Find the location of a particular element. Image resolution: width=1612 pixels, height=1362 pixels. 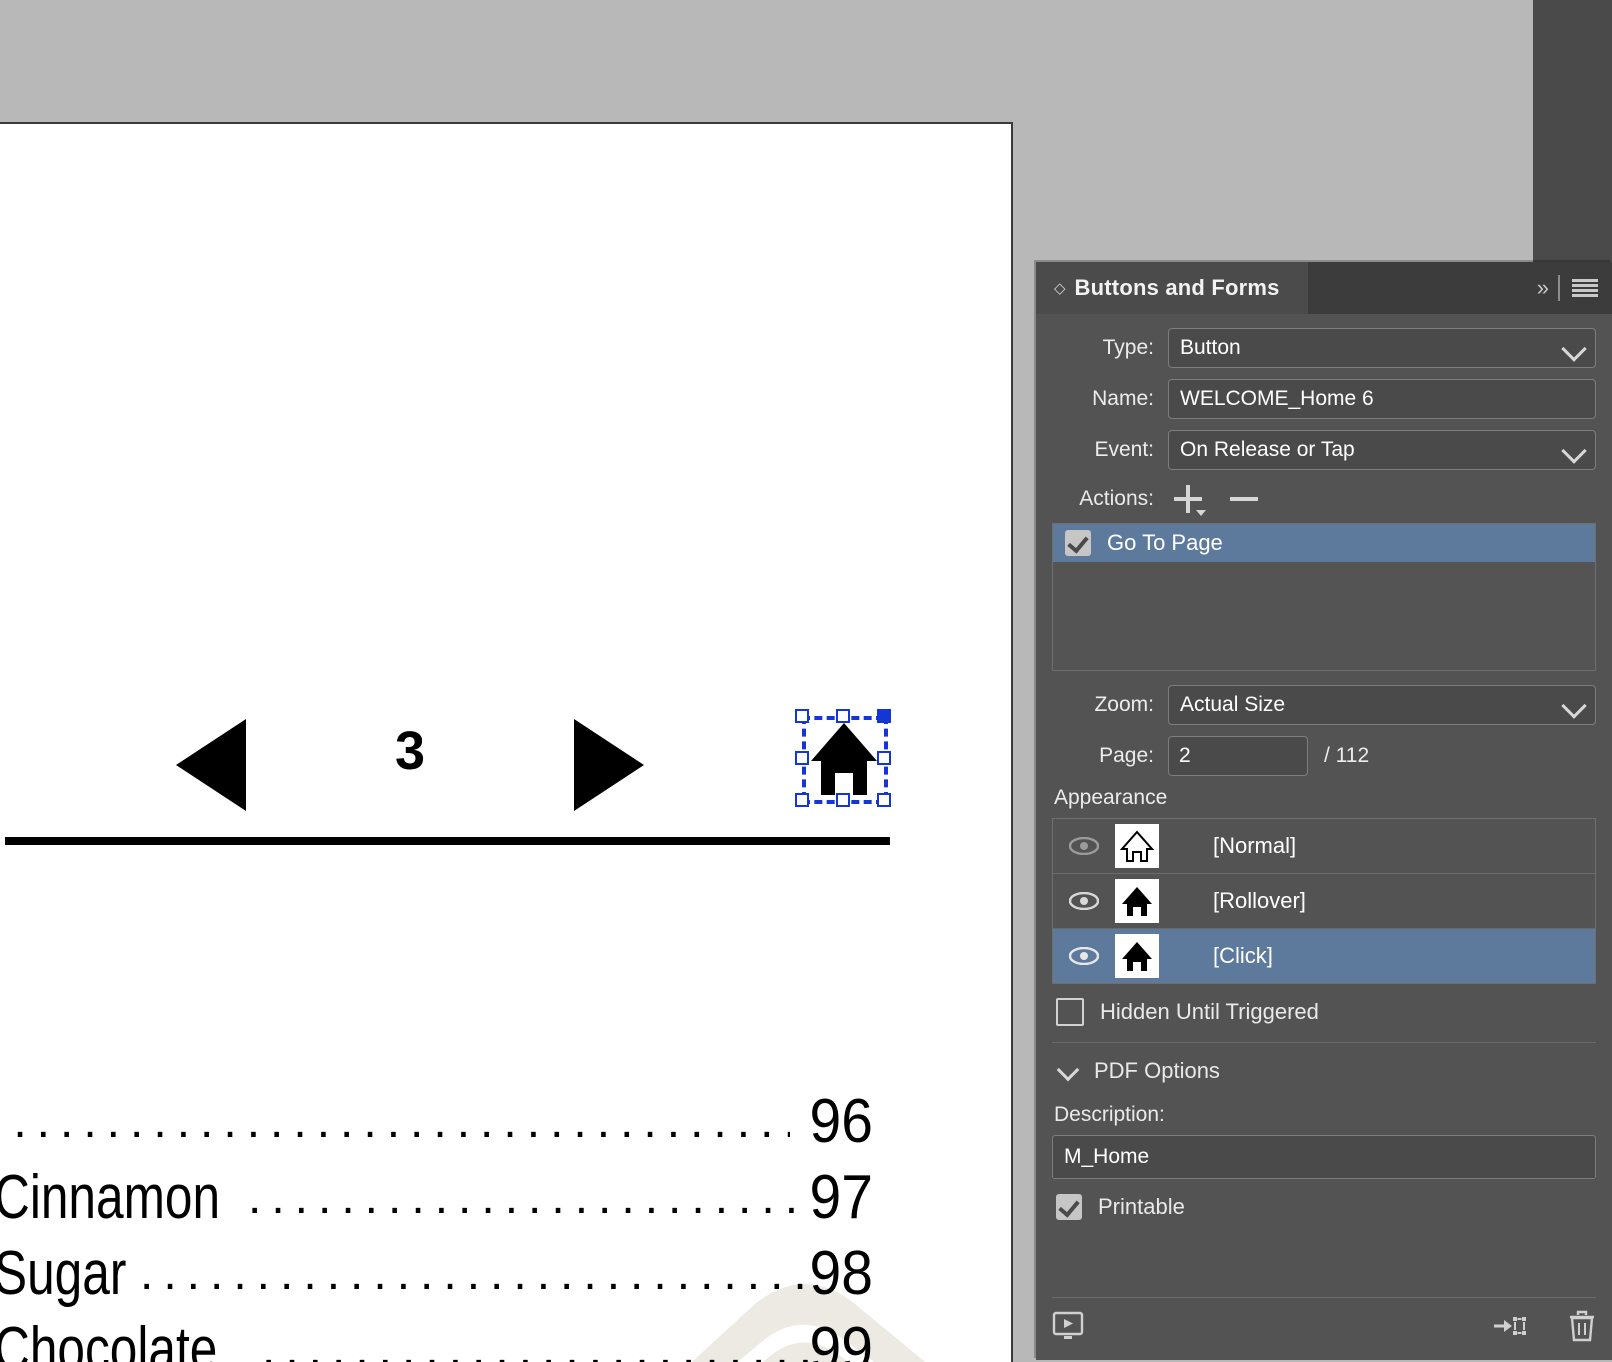

triangle-right-icon is located at coordinates (609, 765).